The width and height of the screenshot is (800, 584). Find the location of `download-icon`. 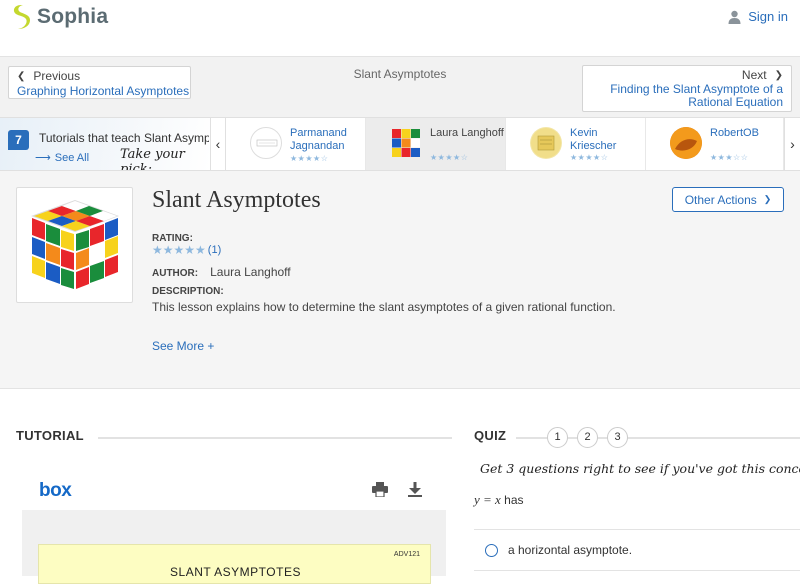

download-icon is located at coordinates (415, 489).